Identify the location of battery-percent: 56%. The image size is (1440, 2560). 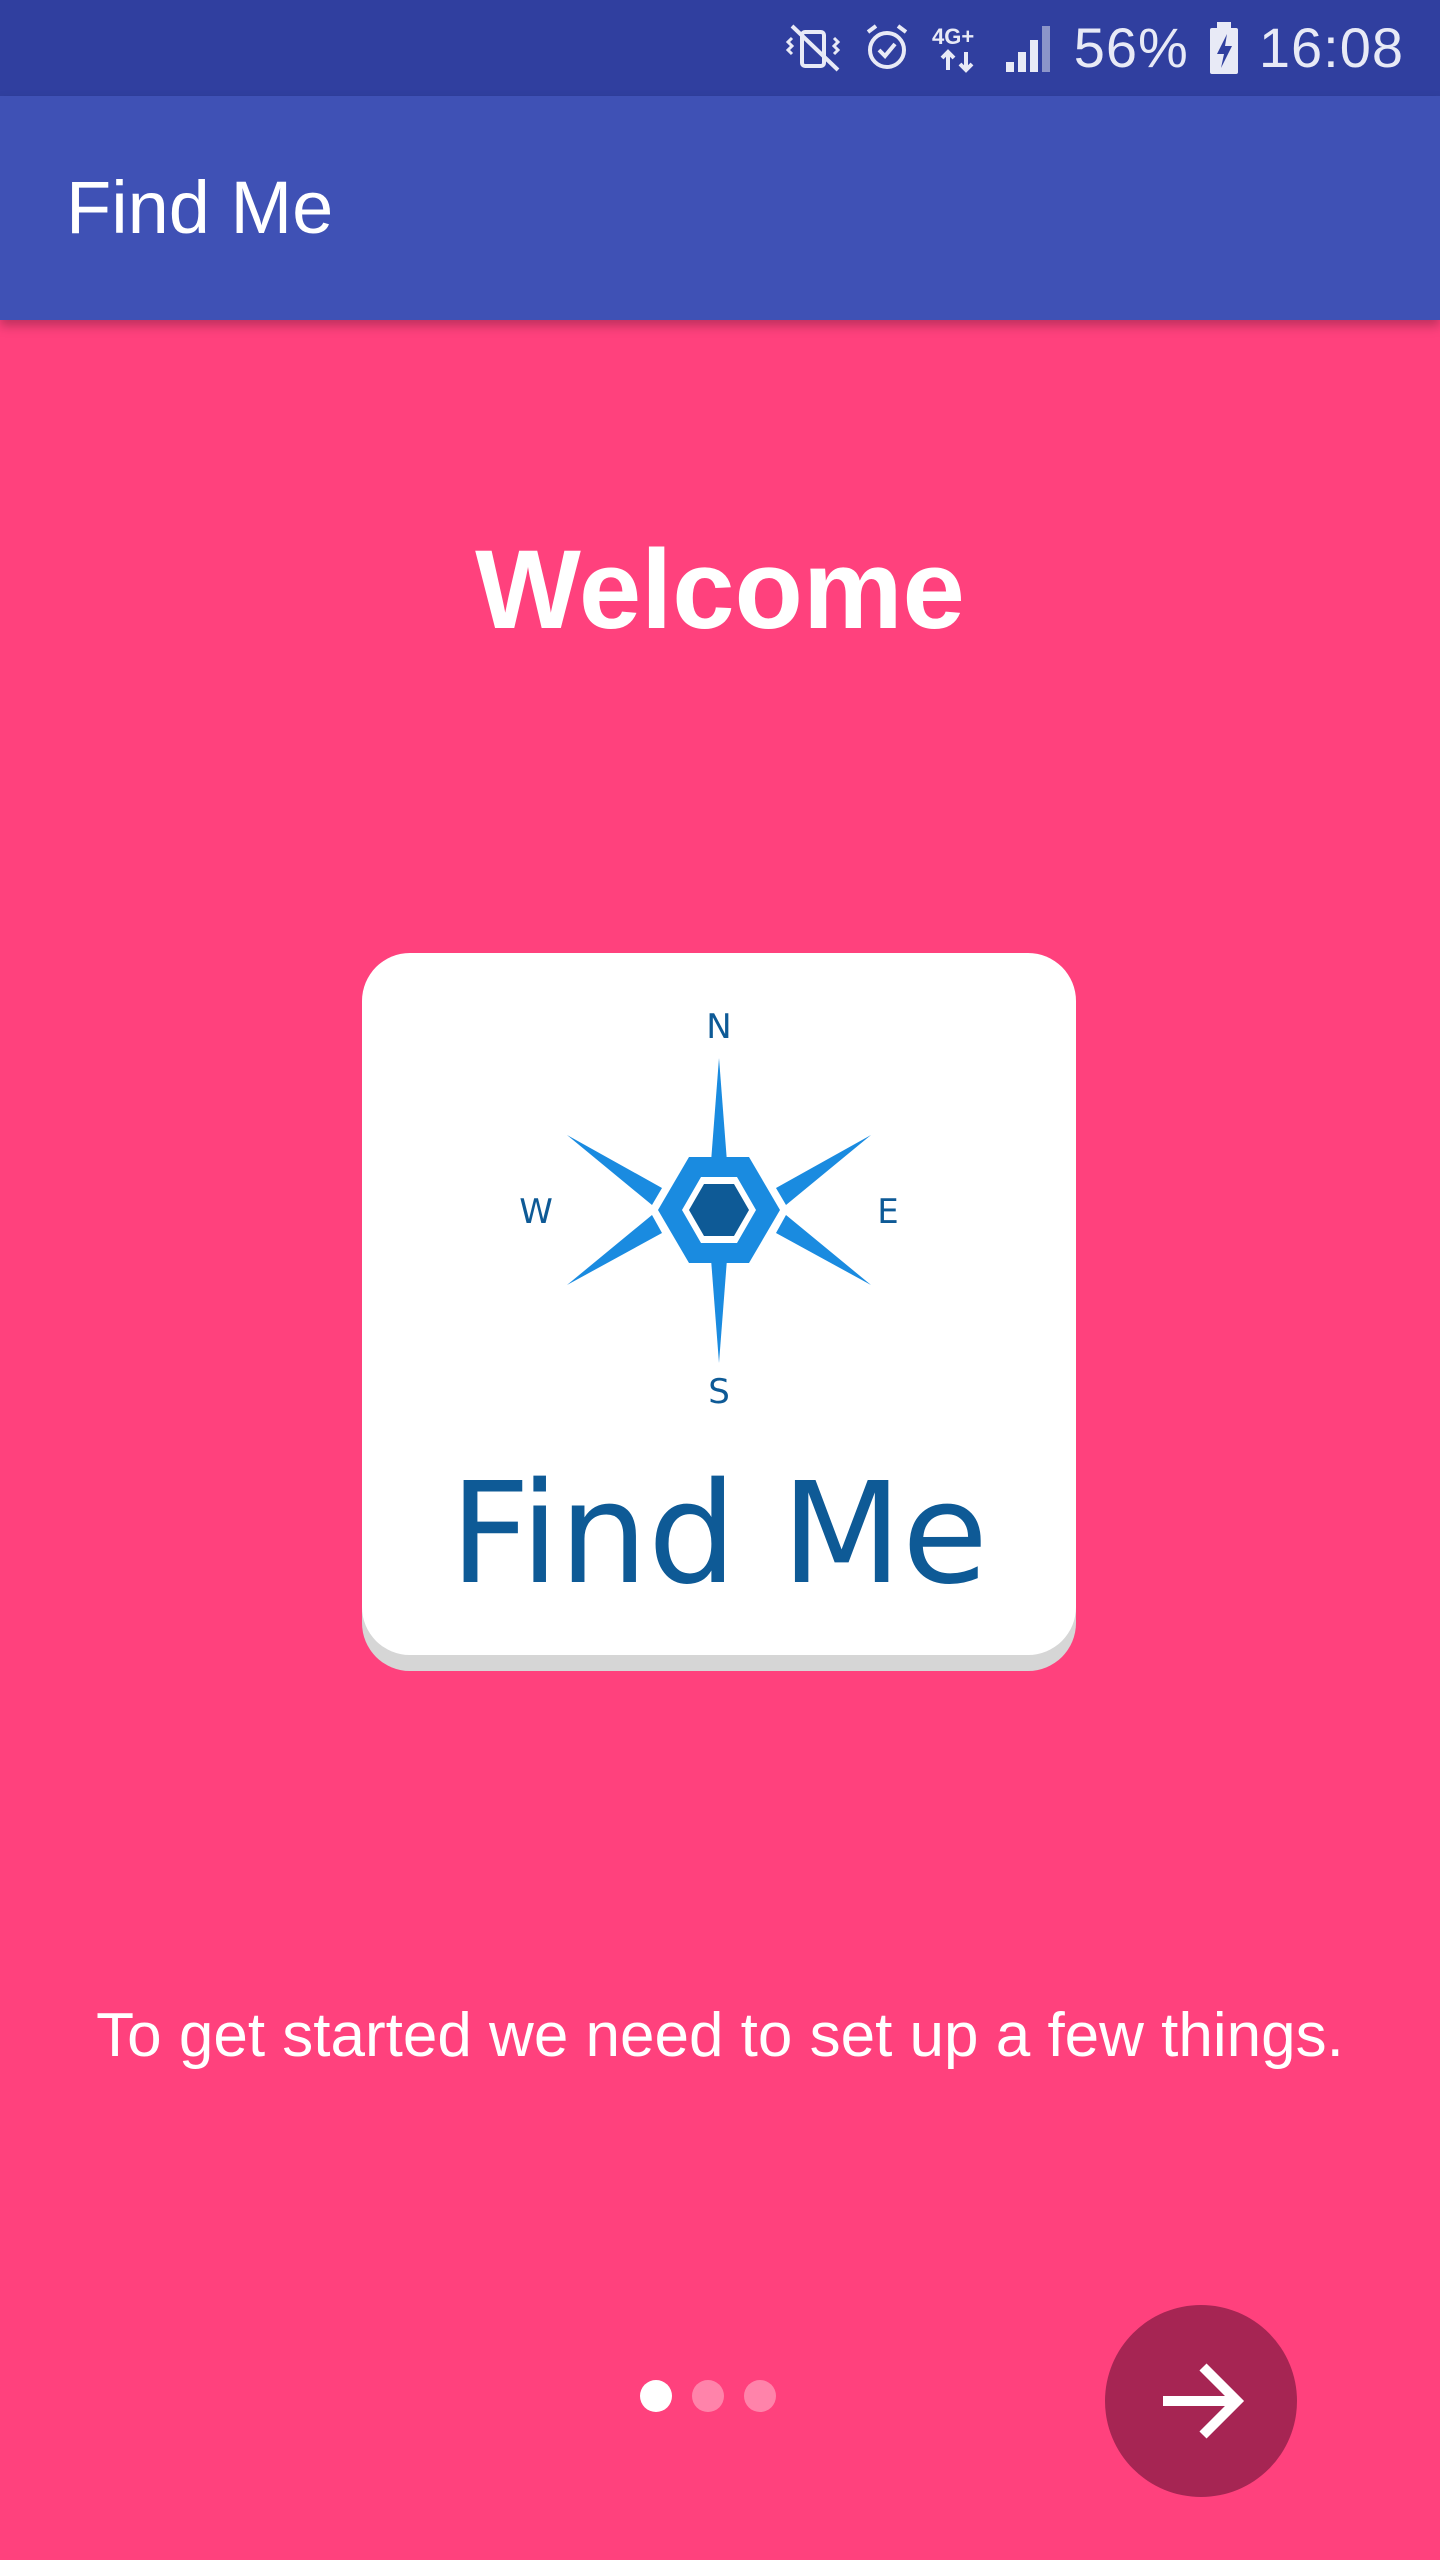
(1131, 47).